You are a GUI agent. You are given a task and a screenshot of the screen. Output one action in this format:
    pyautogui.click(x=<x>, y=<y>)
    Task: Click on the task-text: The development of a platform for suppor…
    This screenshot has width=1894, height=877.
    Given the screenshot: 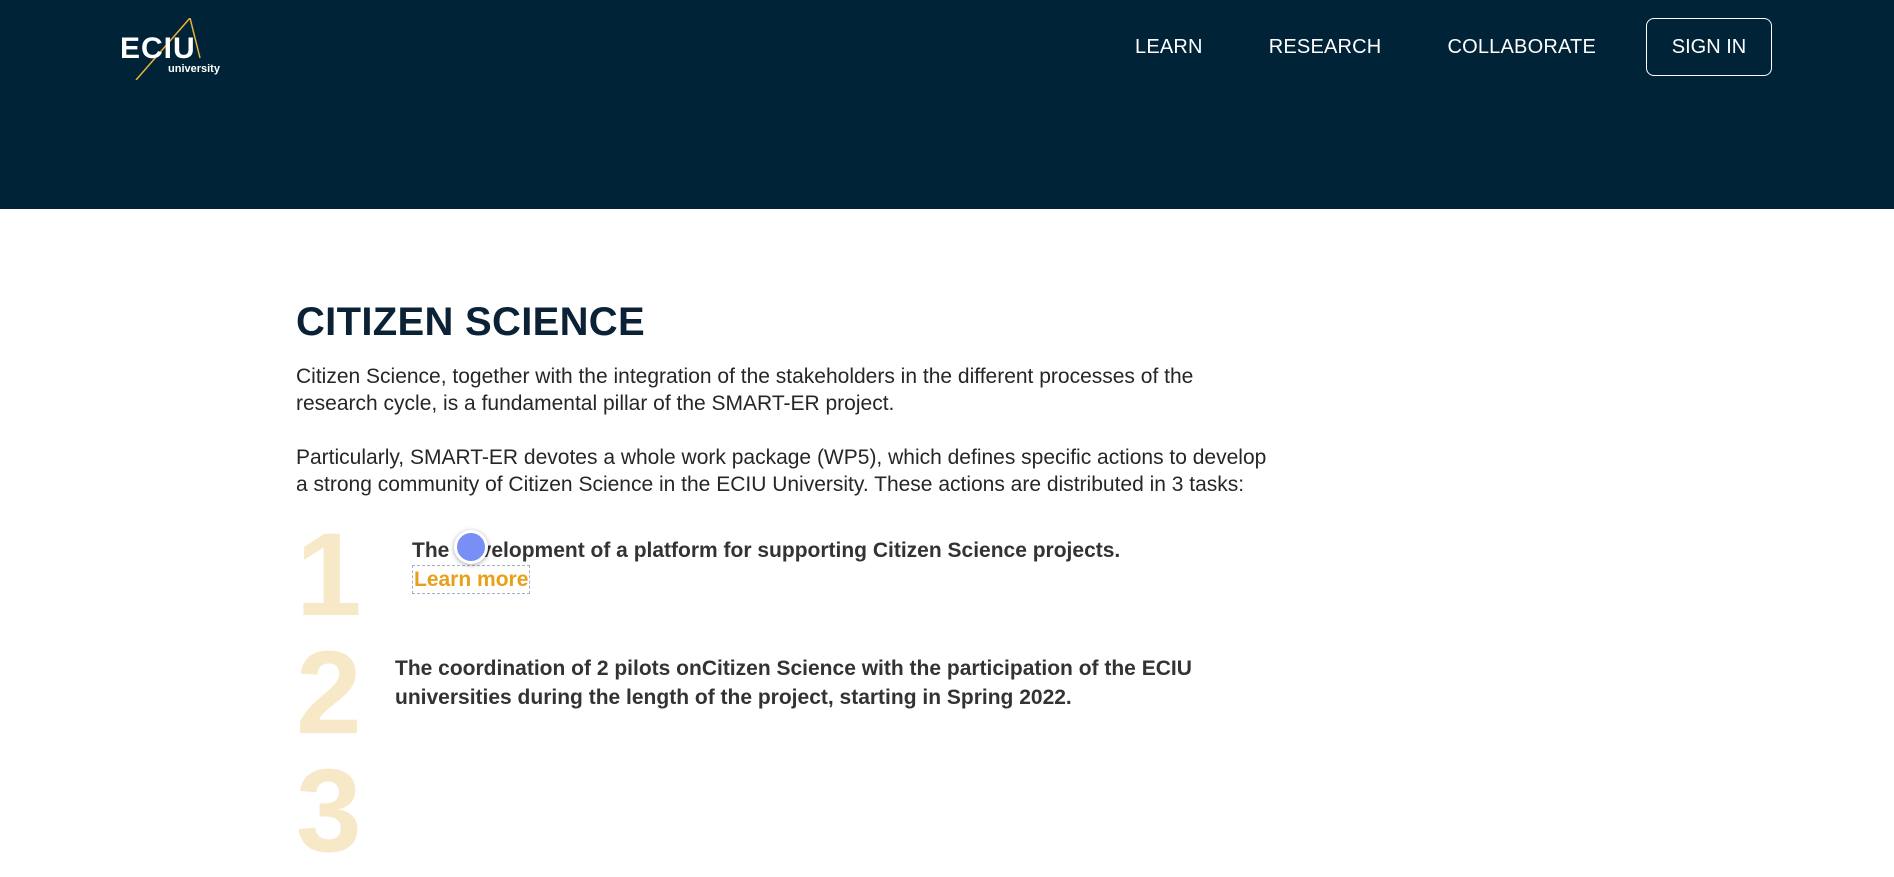 What is the action you would take?
    pyautogui.click(x=766, y=565)
    